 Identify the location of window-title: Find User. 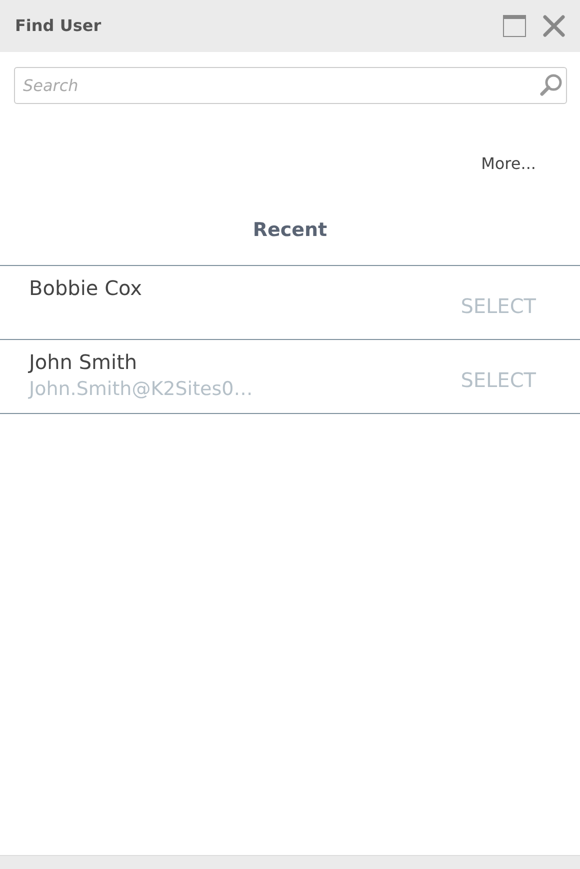
(58, 26).